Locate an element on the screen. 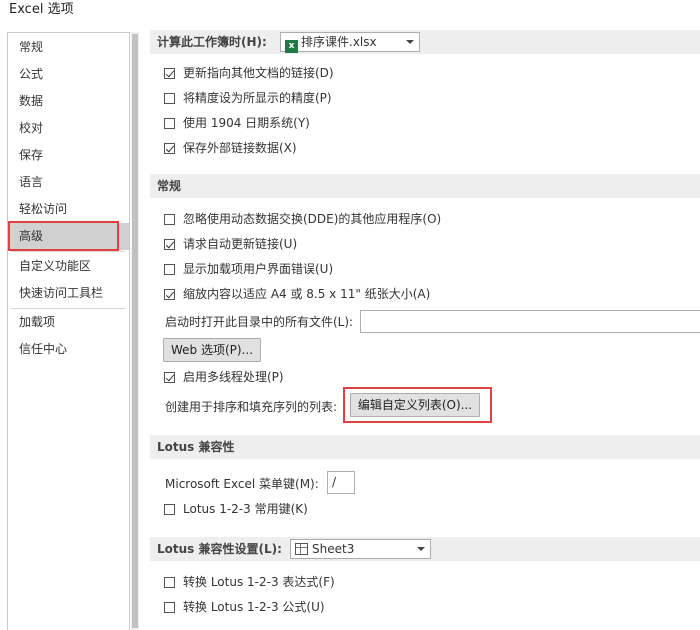 The image size is (700, 630). addin-errors-label: 显示加载项用户界面错误(U) is located at coordinates (258, 269).